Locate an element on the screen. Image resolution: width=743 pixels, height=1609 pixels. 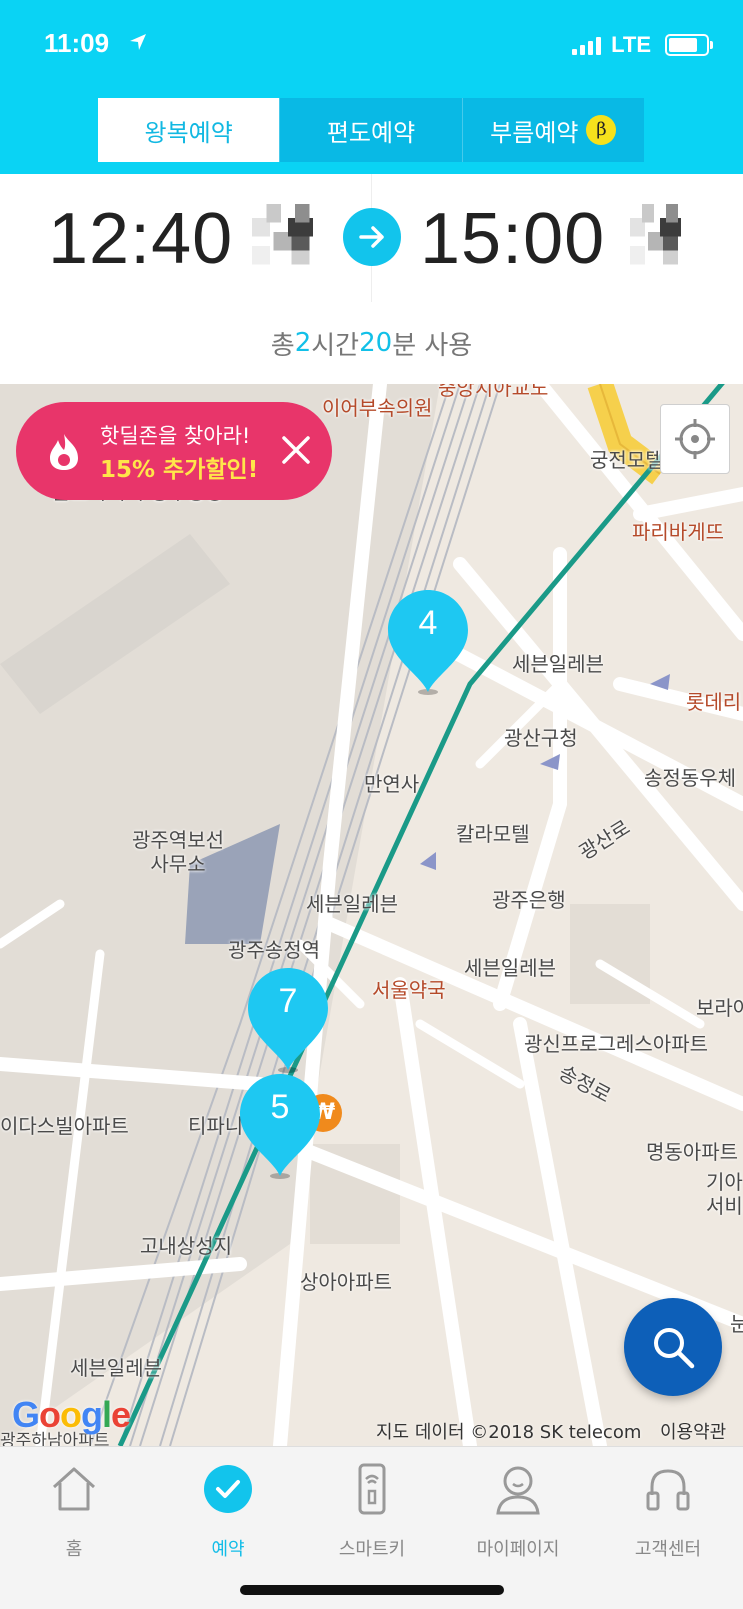
map-label: 파리바게뜨 is located at coordinates (678, 532).